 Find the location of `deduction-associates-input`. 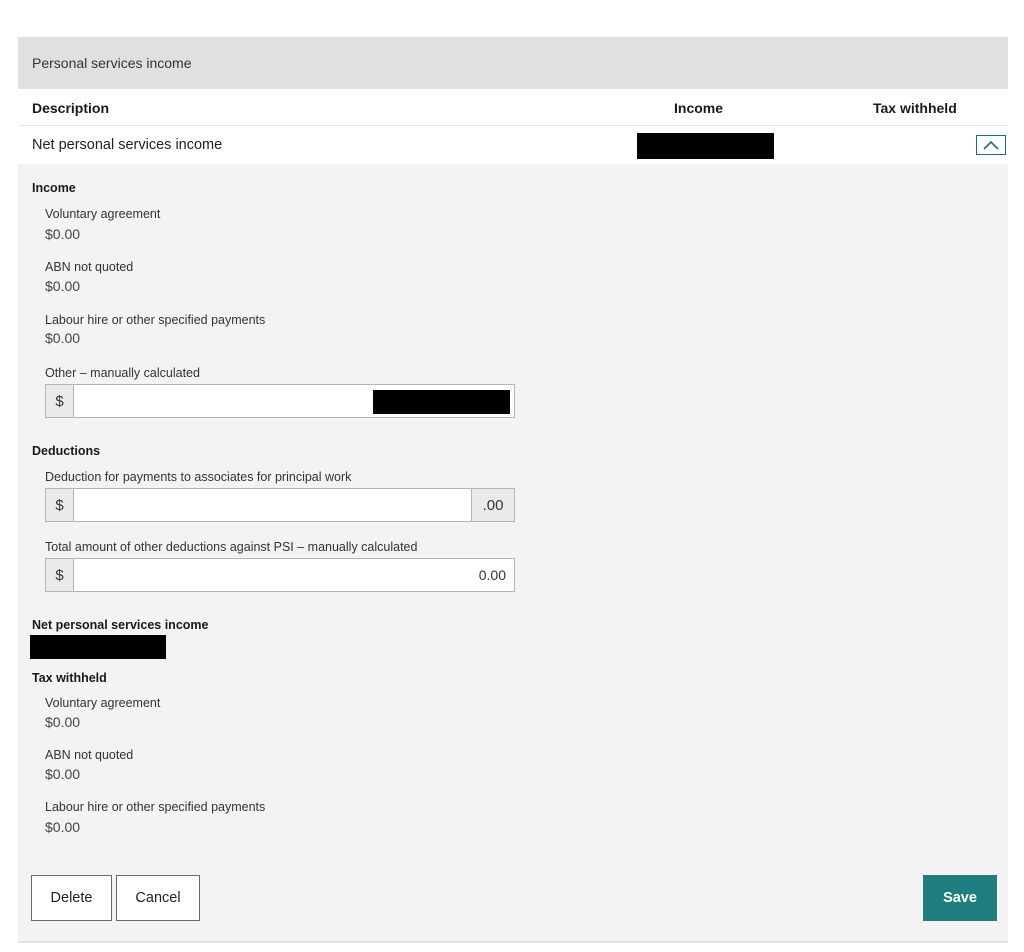

deduction-associates-input is located at coordinates (272, 505).